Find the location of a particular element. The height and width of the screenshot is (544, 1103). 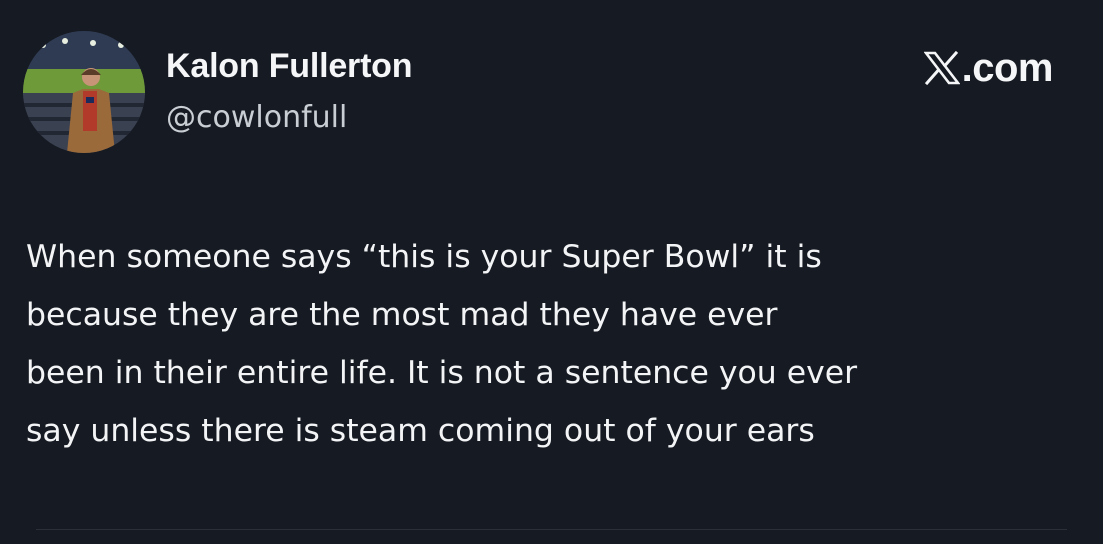

profile-photo is located at coordinates (84, 92).